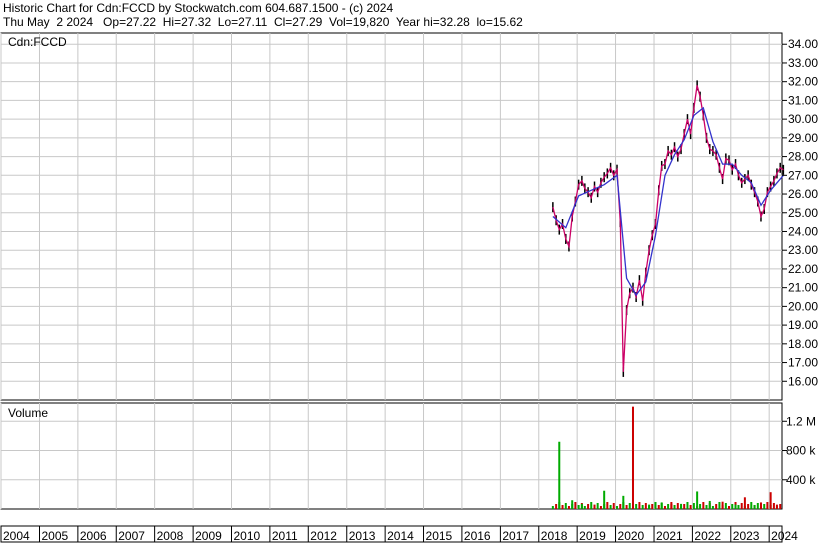 This screenshot has width=830, height=543. Describe the element at coordinates (707, 536) in the screenshot. I see `year-label: 2022` at that location.